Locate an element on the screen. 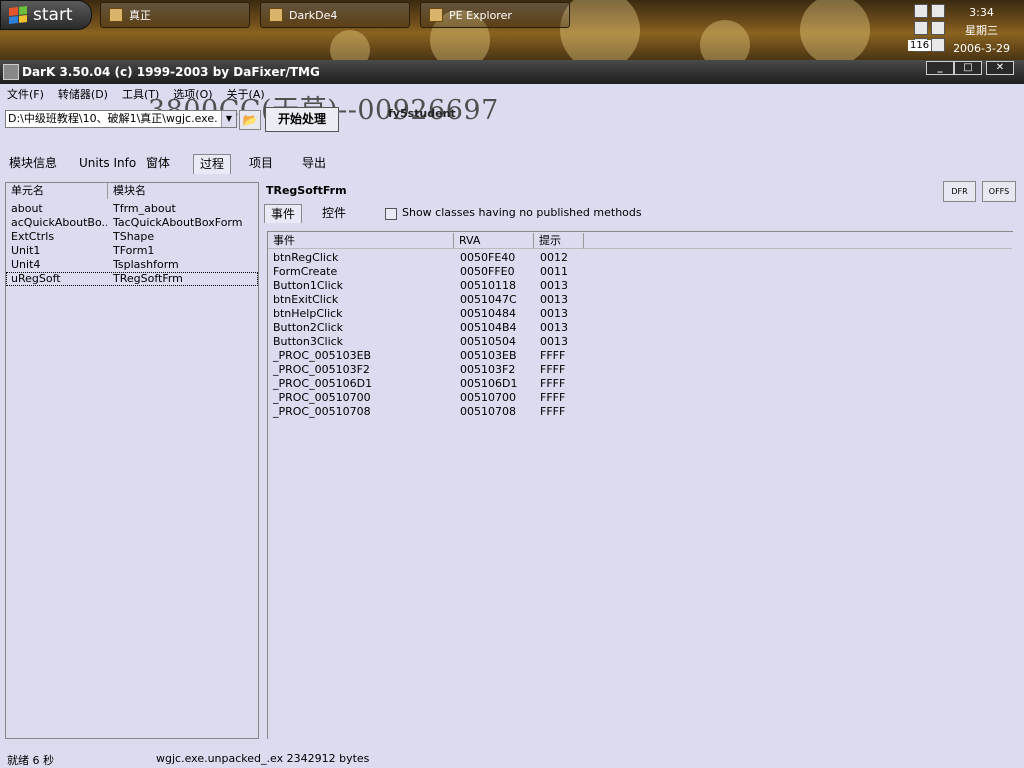 The image size is (1024, 768). table-row: btnExitClick 0051047C 0013 is located at coordinates (640, 300).